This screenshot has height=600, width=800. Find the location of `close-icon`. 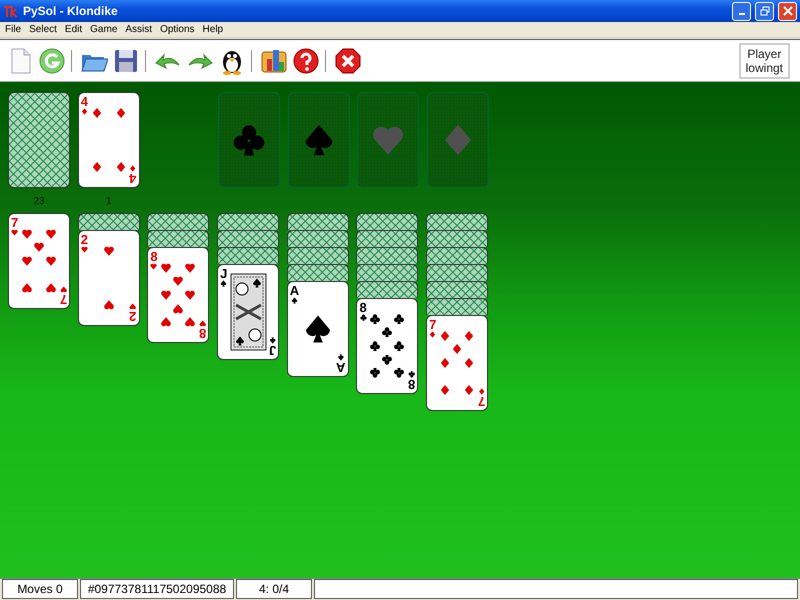

close-icon is located at coordinates (787, 11).